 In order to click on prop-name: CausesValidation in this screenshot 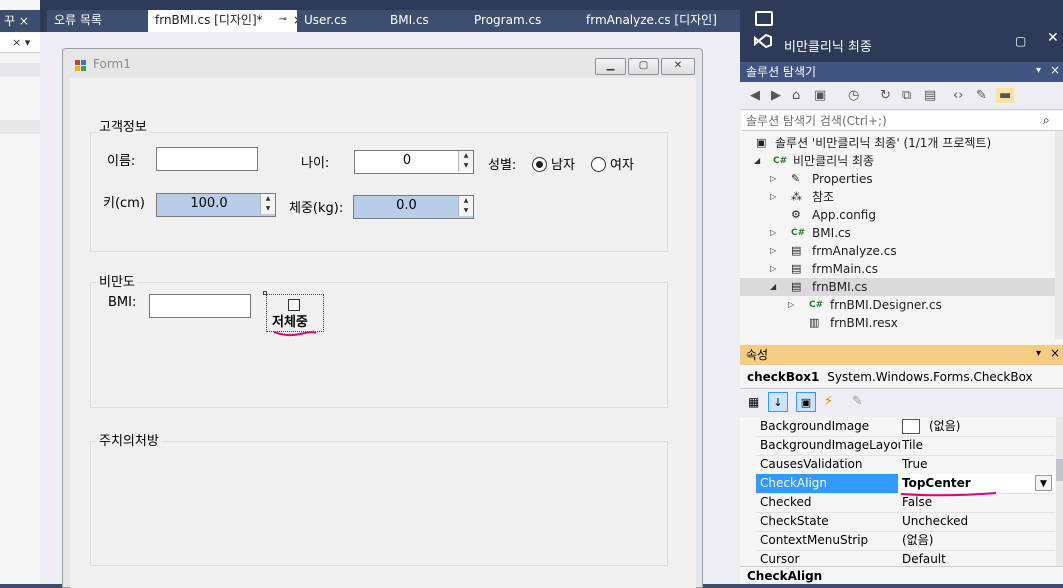, I will do `click(811, 464)`.